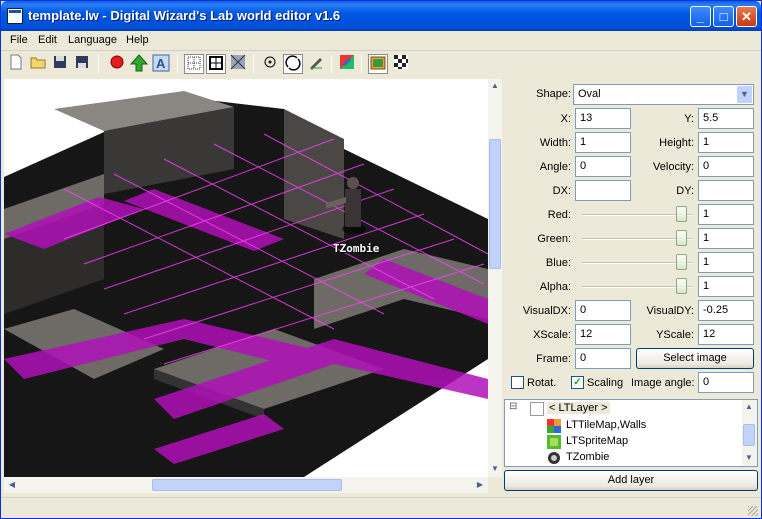 This screenshot has width=762, height=519. What do you see at coordinates (495, 204) in the screenshot?
I see `vertical-scroll-thumb` at bounding box center [495, 204].